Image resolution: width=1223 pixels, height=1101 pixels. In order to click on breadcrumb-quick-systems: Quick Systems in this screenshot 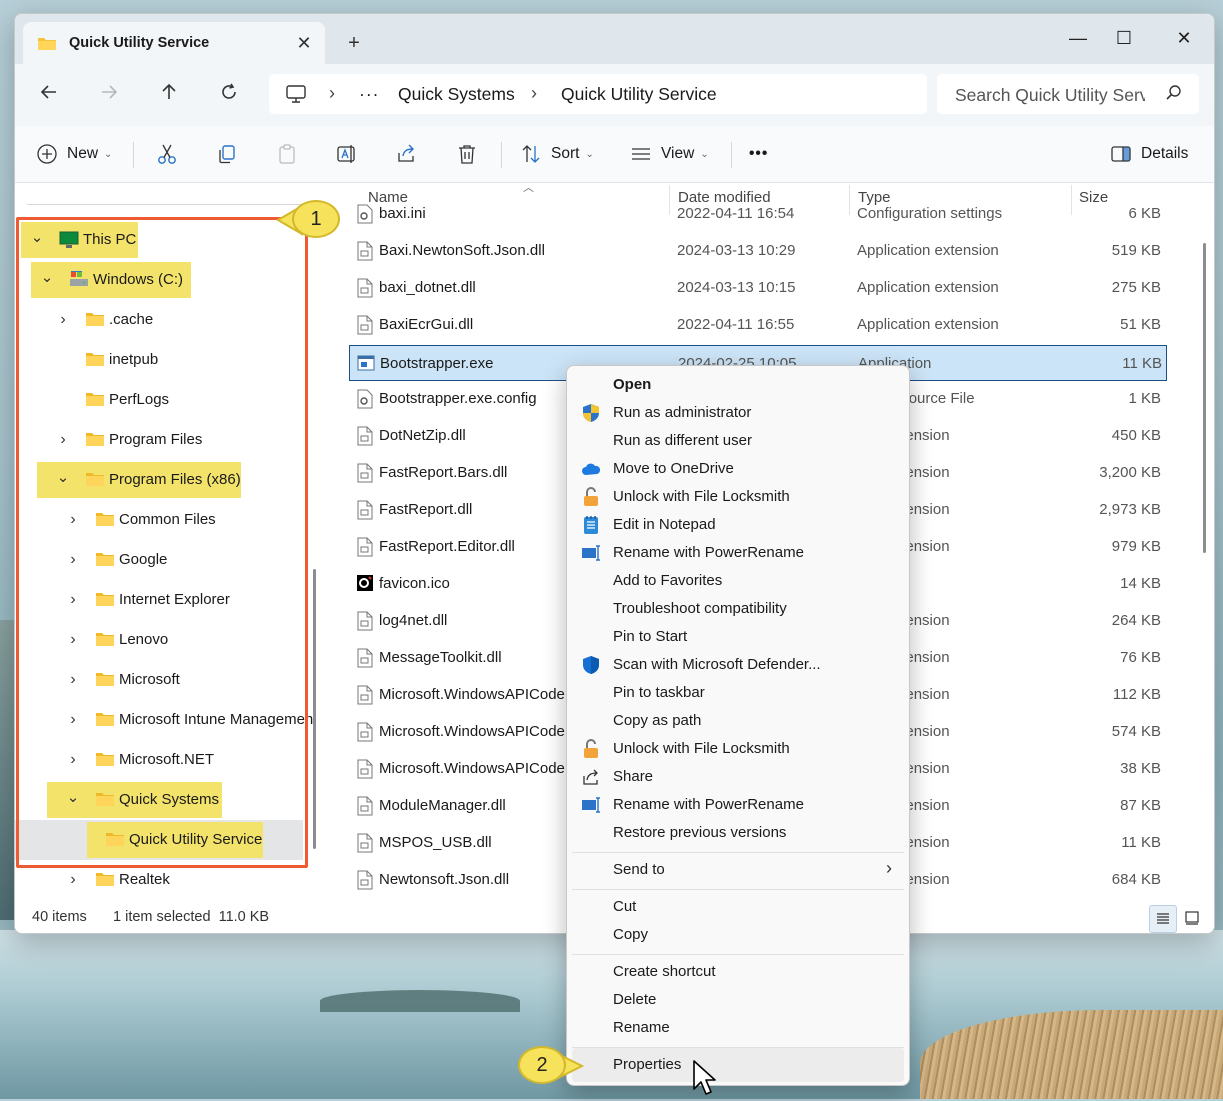, I will do `click(456, 94)`.